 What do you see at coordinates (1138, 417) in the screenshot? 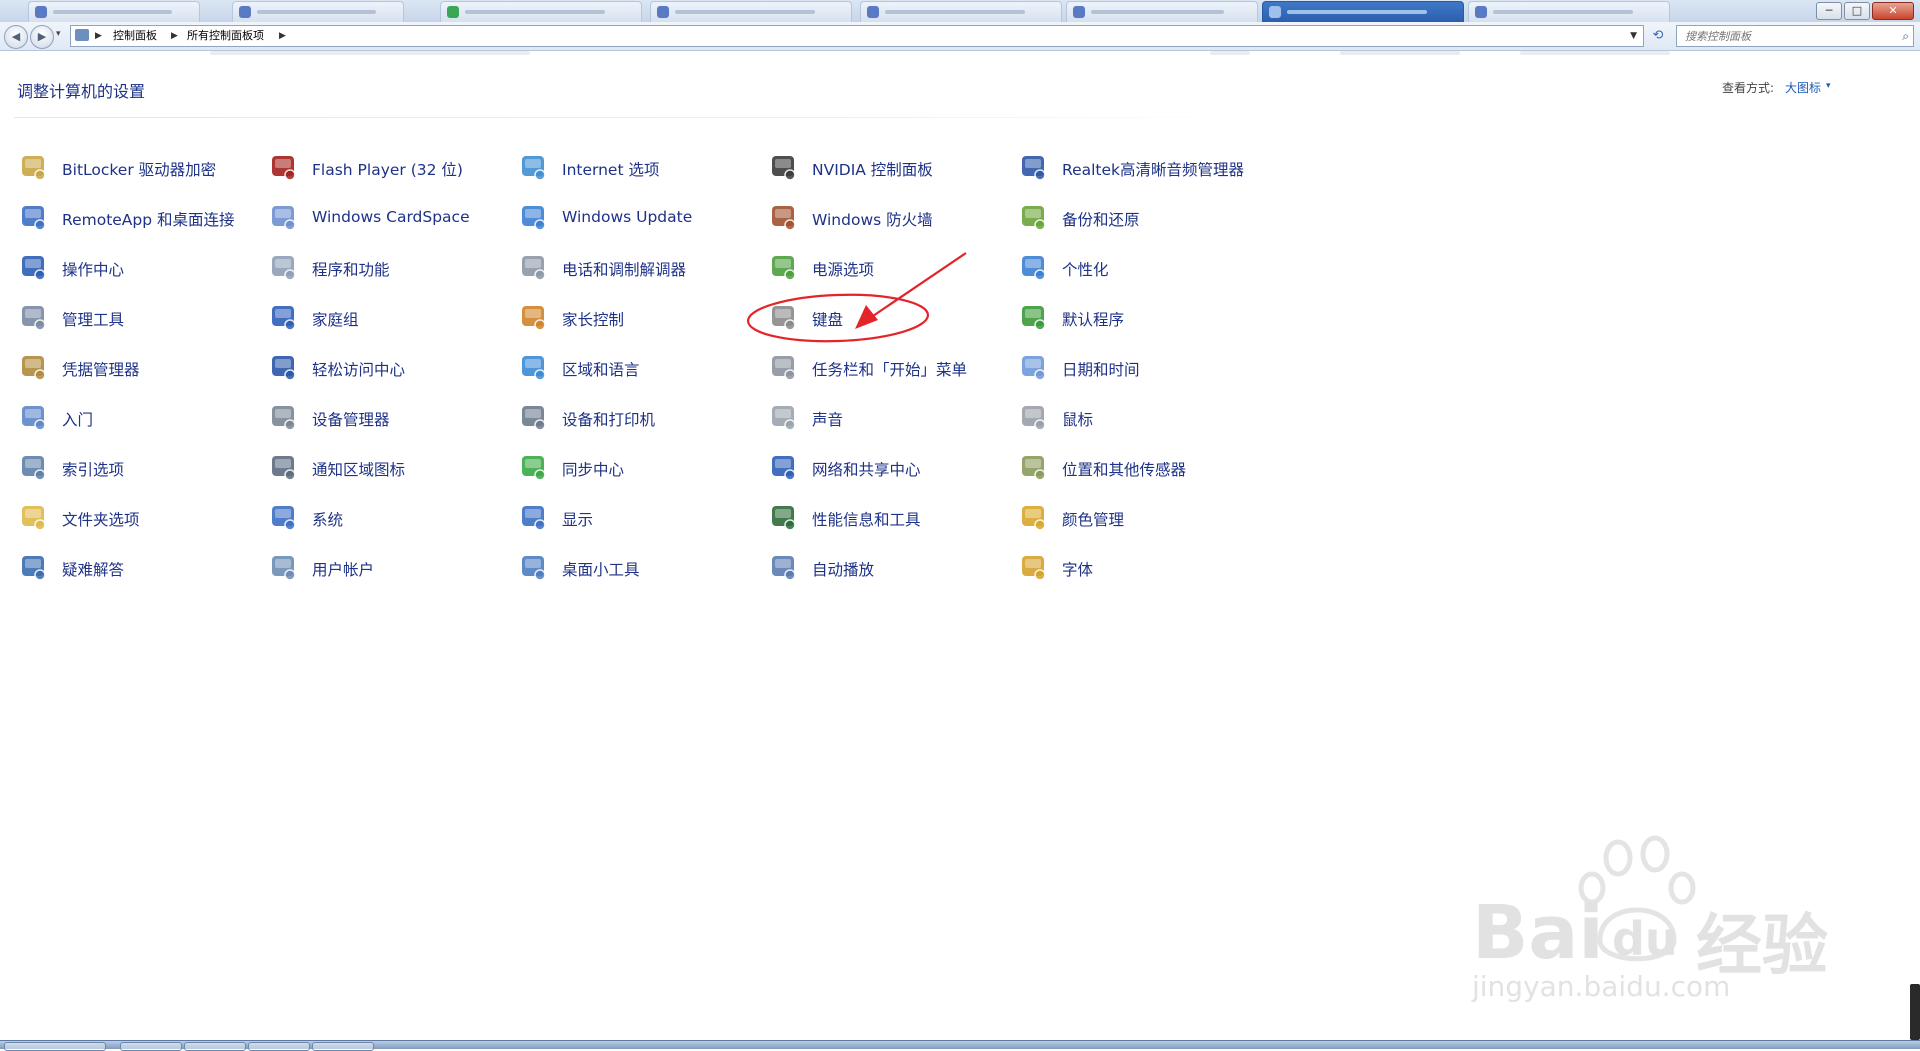
I see `control-panel-item: 鼠标` at bounding box center [1138, 417].